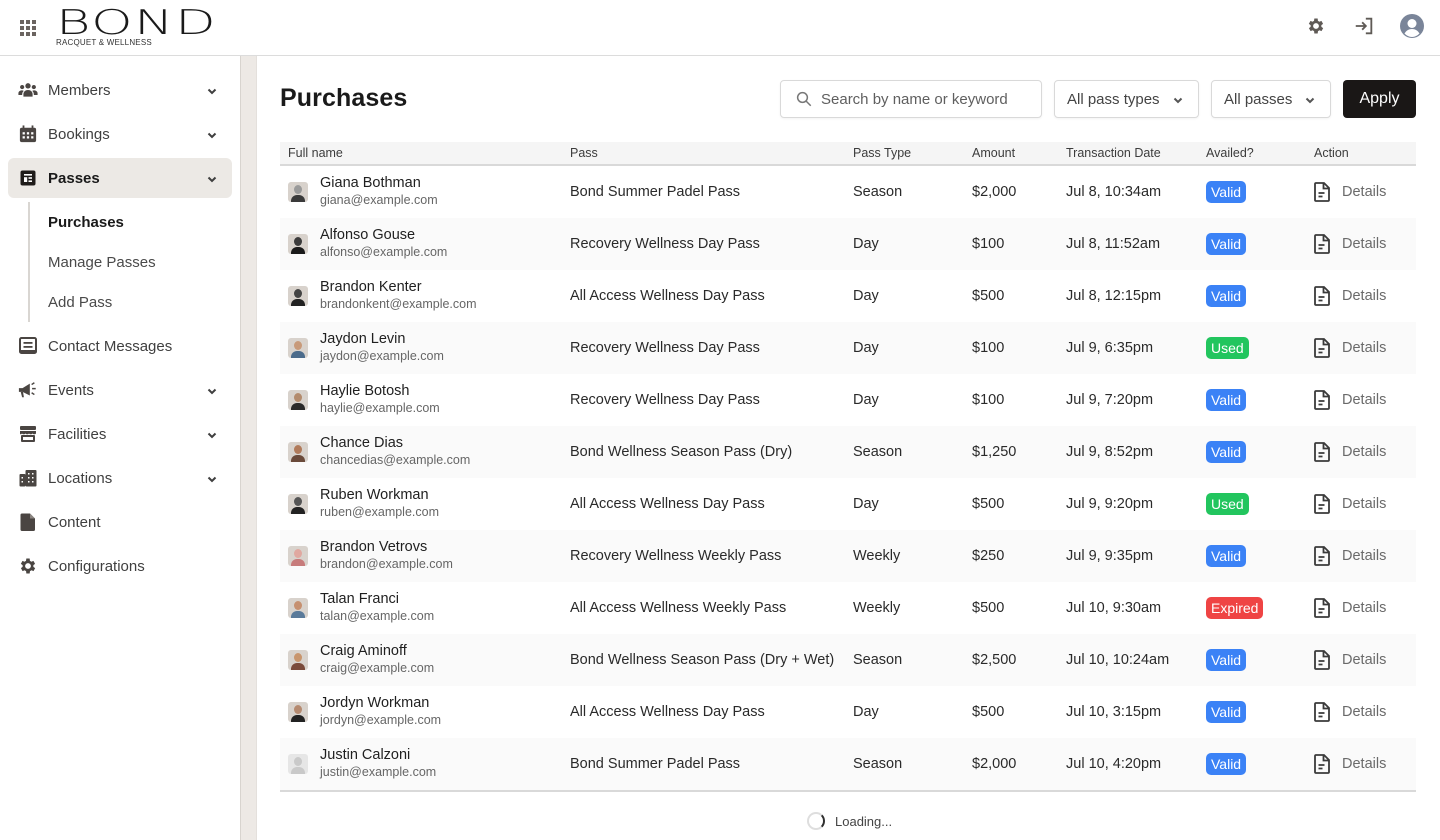 The width and height of the screenshot is (1440, 840). Describe the element at coordinates (421, 296) in the screenshot. I see `cell-full-name: Brandon Kenter brandonkent@example.com` at that location.